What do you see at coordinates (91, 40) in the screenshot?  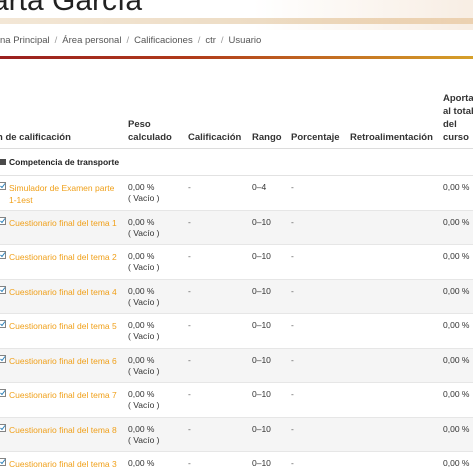 I see `breadcrumb-personal-area: Área personal` at bounding box center [91, 40].